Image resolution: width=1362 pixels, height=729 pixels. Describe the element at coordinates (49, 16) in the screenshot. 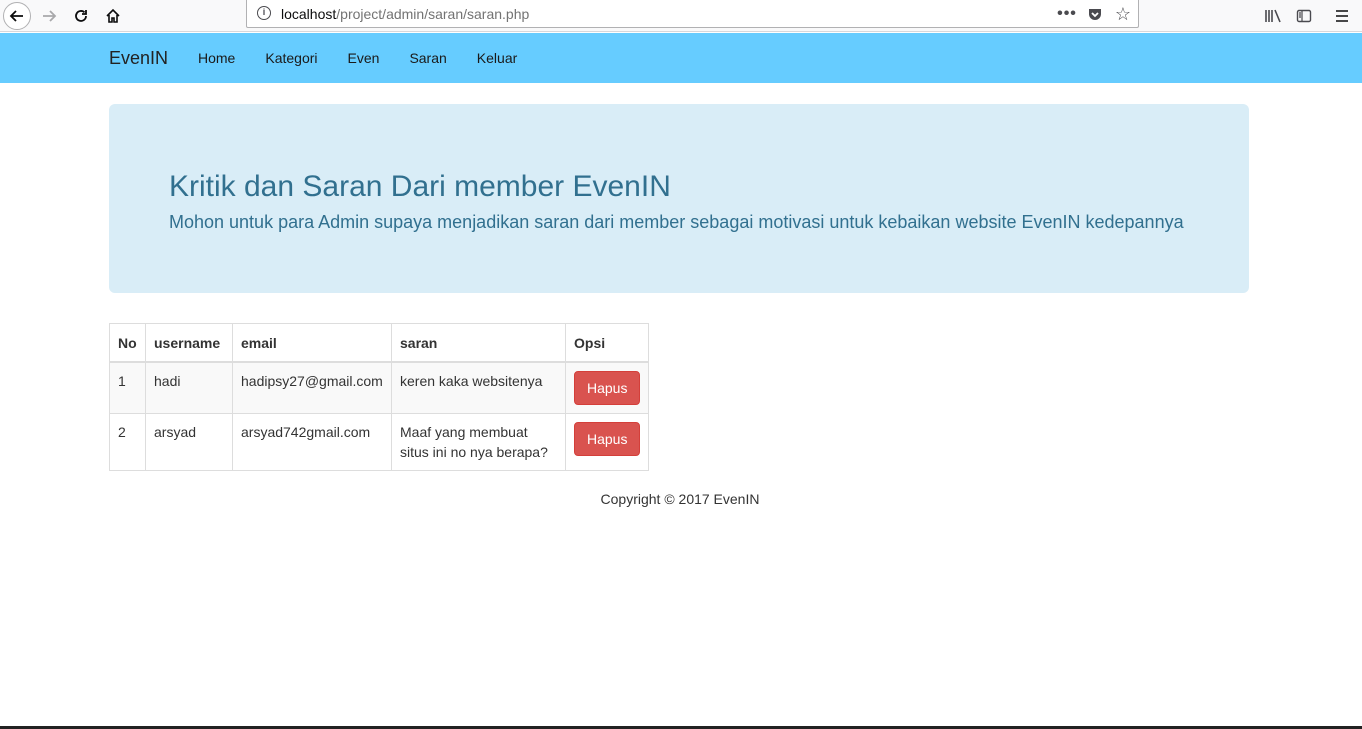

I see `forward-icon` at that location.